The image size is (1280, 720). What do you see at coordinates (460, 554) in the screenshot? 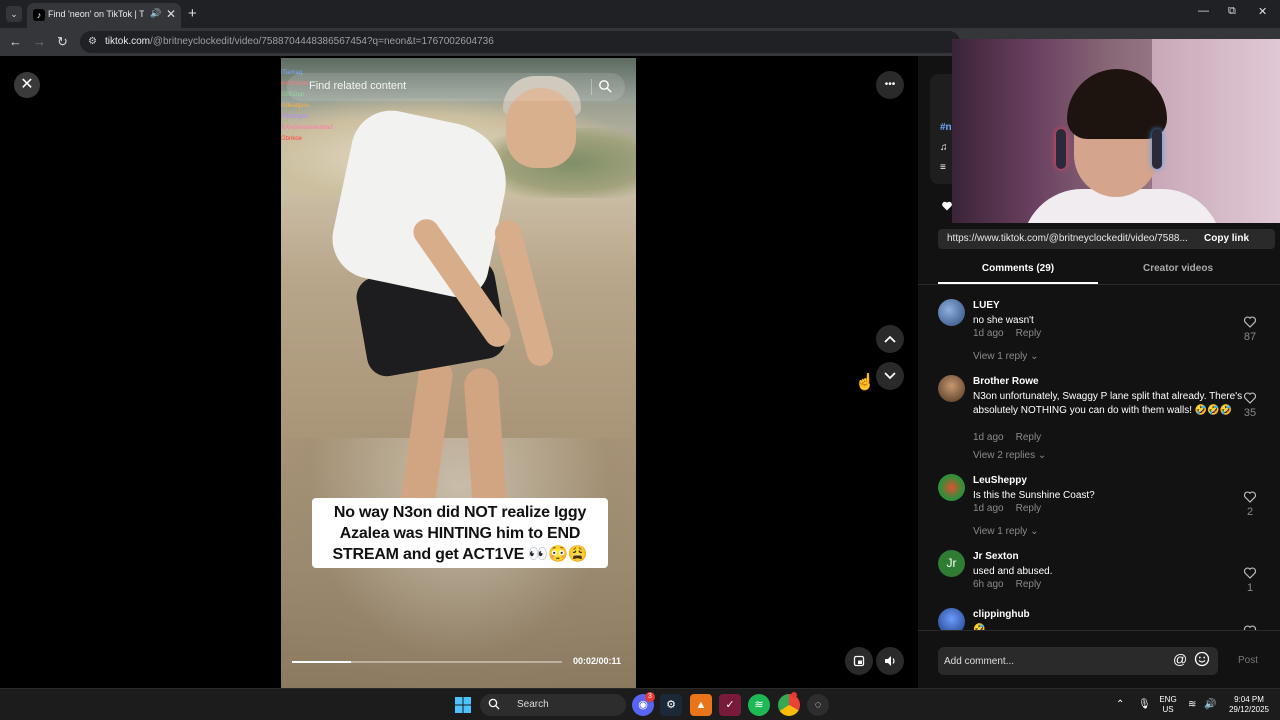
I see `caption-line: STREAM and get ACT1VE 👀😳😩` at bounding box center [460, 554].